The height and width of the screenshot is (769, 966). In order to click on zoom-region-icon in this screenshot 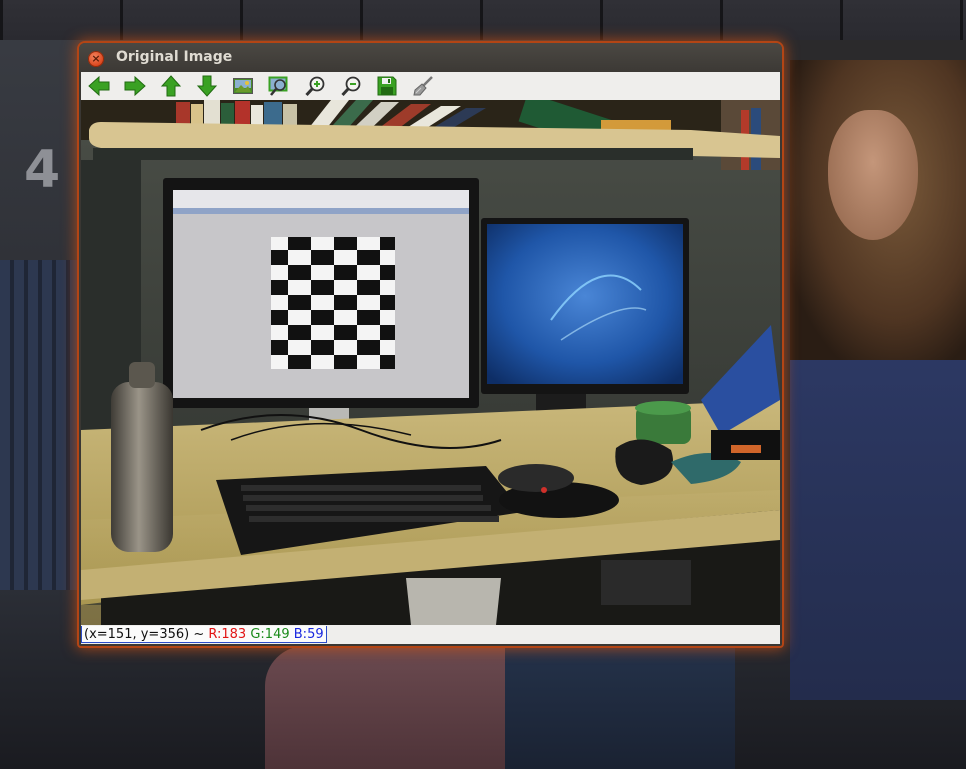, I will do `click(278, 86)`.